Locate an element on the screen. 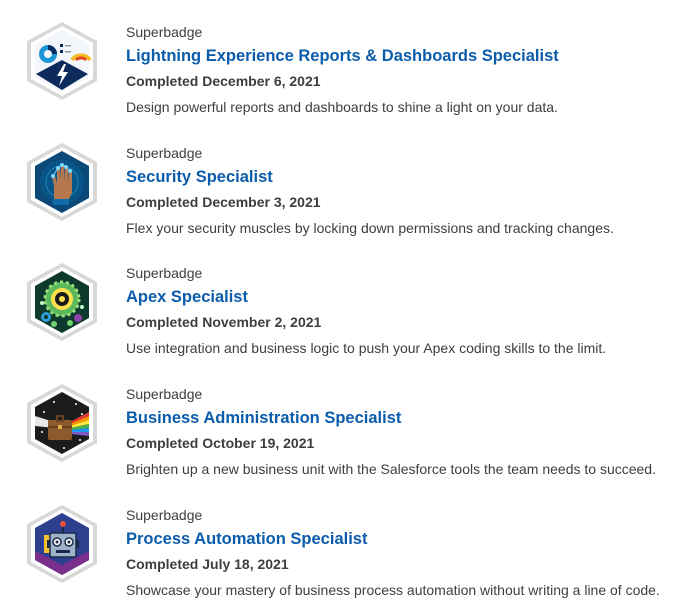  badge-title-link: Apex Specialist is located at coordinates (187, 297).